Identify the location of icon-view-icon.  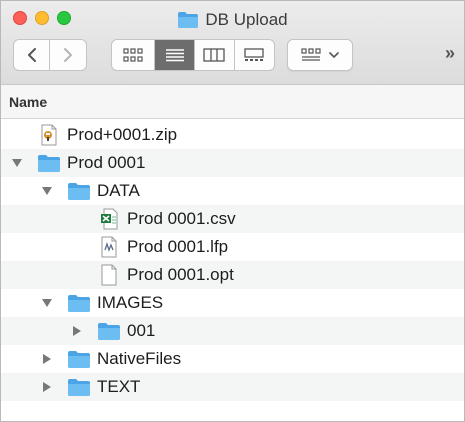
(133, 55).